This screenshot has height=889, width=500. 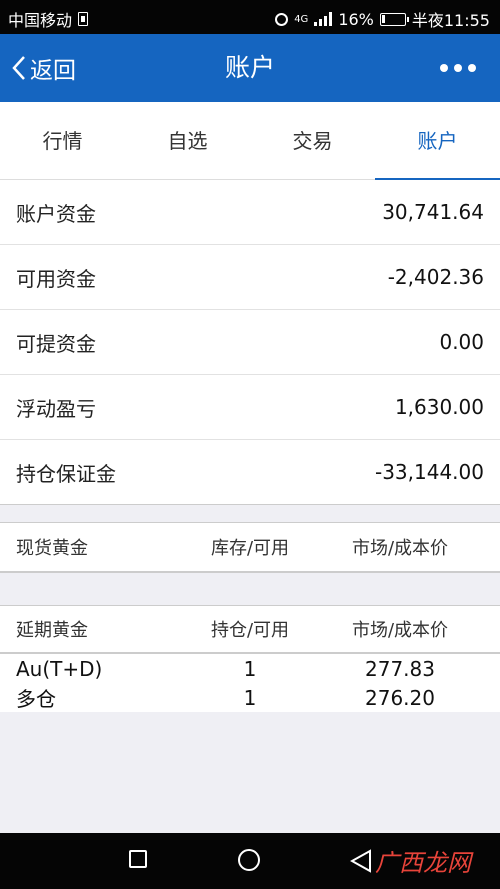 What do you see at coordinates (250, 407) in the screenshot?
I see `floating-pnl-row: 浮动盈亏 1,630.00` at bounding box center [250, 407].